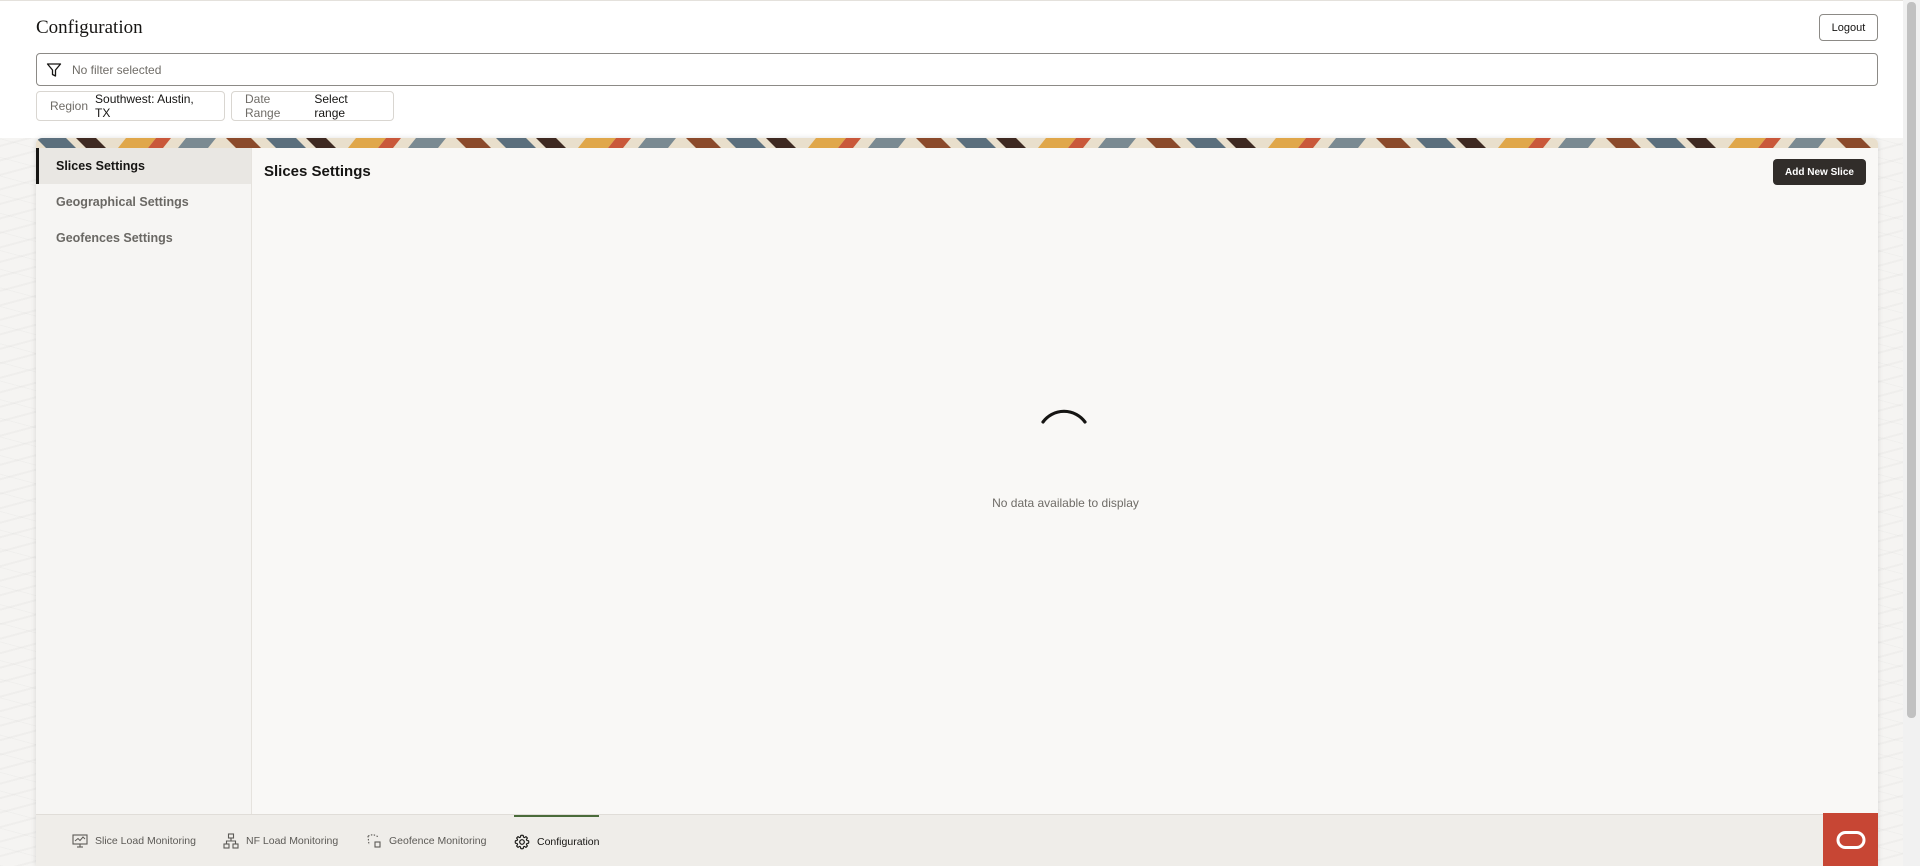 The height and width of the screenshot is (866, 1920). I want to click on region-filter-chip: Region Southwest: Austin, TX, so click(130, 106).